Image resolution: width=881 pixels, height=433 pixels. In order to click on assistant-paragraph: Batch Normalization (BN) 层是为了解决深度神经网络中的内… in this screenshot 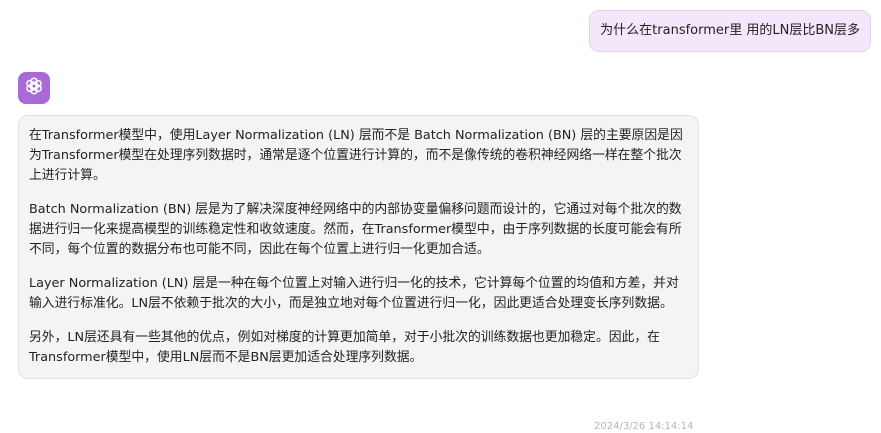, I will do `click(355, 229)`.